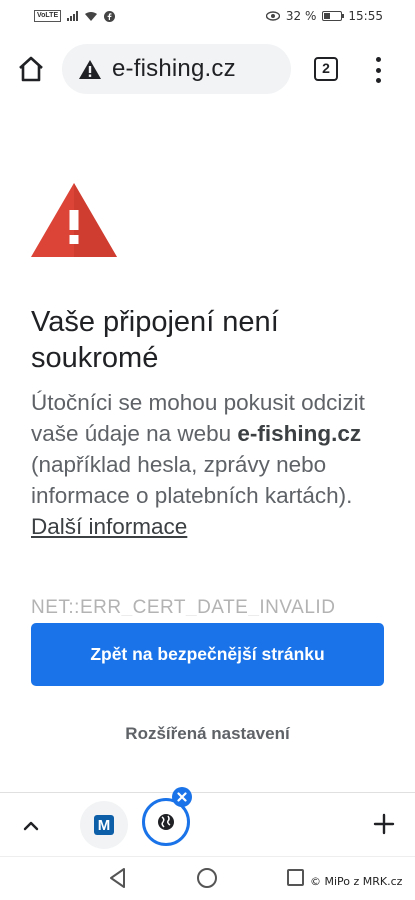 This screenshot has width=415, height=900. I want to click on expand-button, so click(31, 826).